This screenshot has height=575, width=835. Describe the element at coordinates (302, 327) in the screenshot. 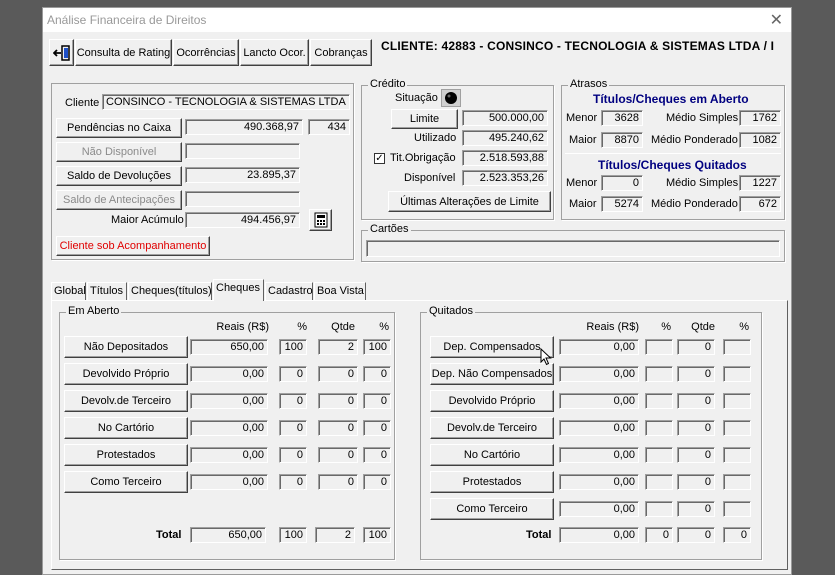

I see `em-aberto-header-pct: %` at that location.